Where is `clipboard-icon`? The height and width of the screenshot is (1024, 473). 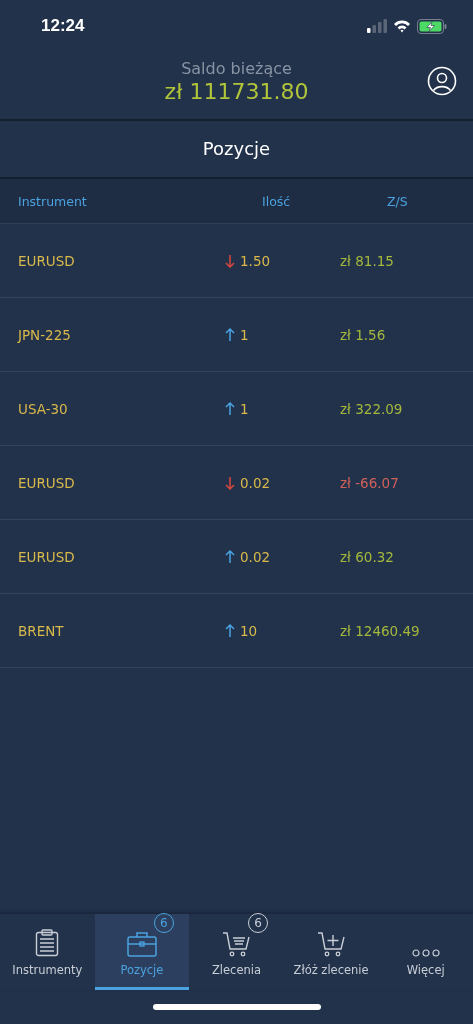 clipboard-icon is located at coordinates (47, 943).